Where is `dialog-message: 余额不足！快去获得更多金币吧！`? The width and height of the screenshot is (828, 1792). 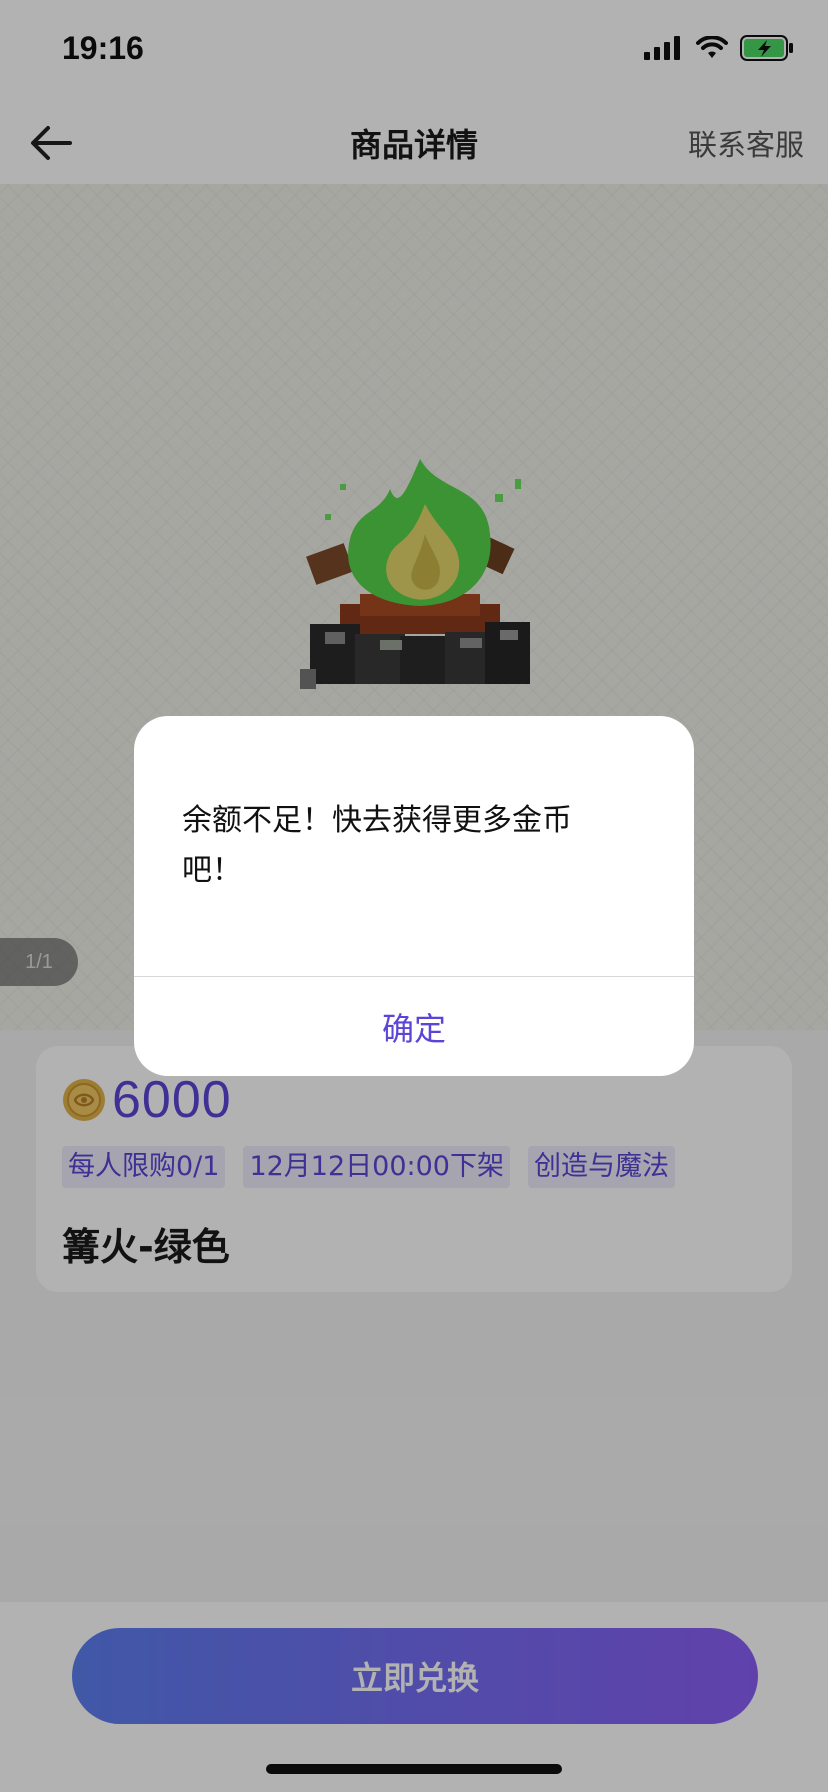
dialog-message: 余额不足！快去获得更多金币吧！ is located at coordinates (377, 845).